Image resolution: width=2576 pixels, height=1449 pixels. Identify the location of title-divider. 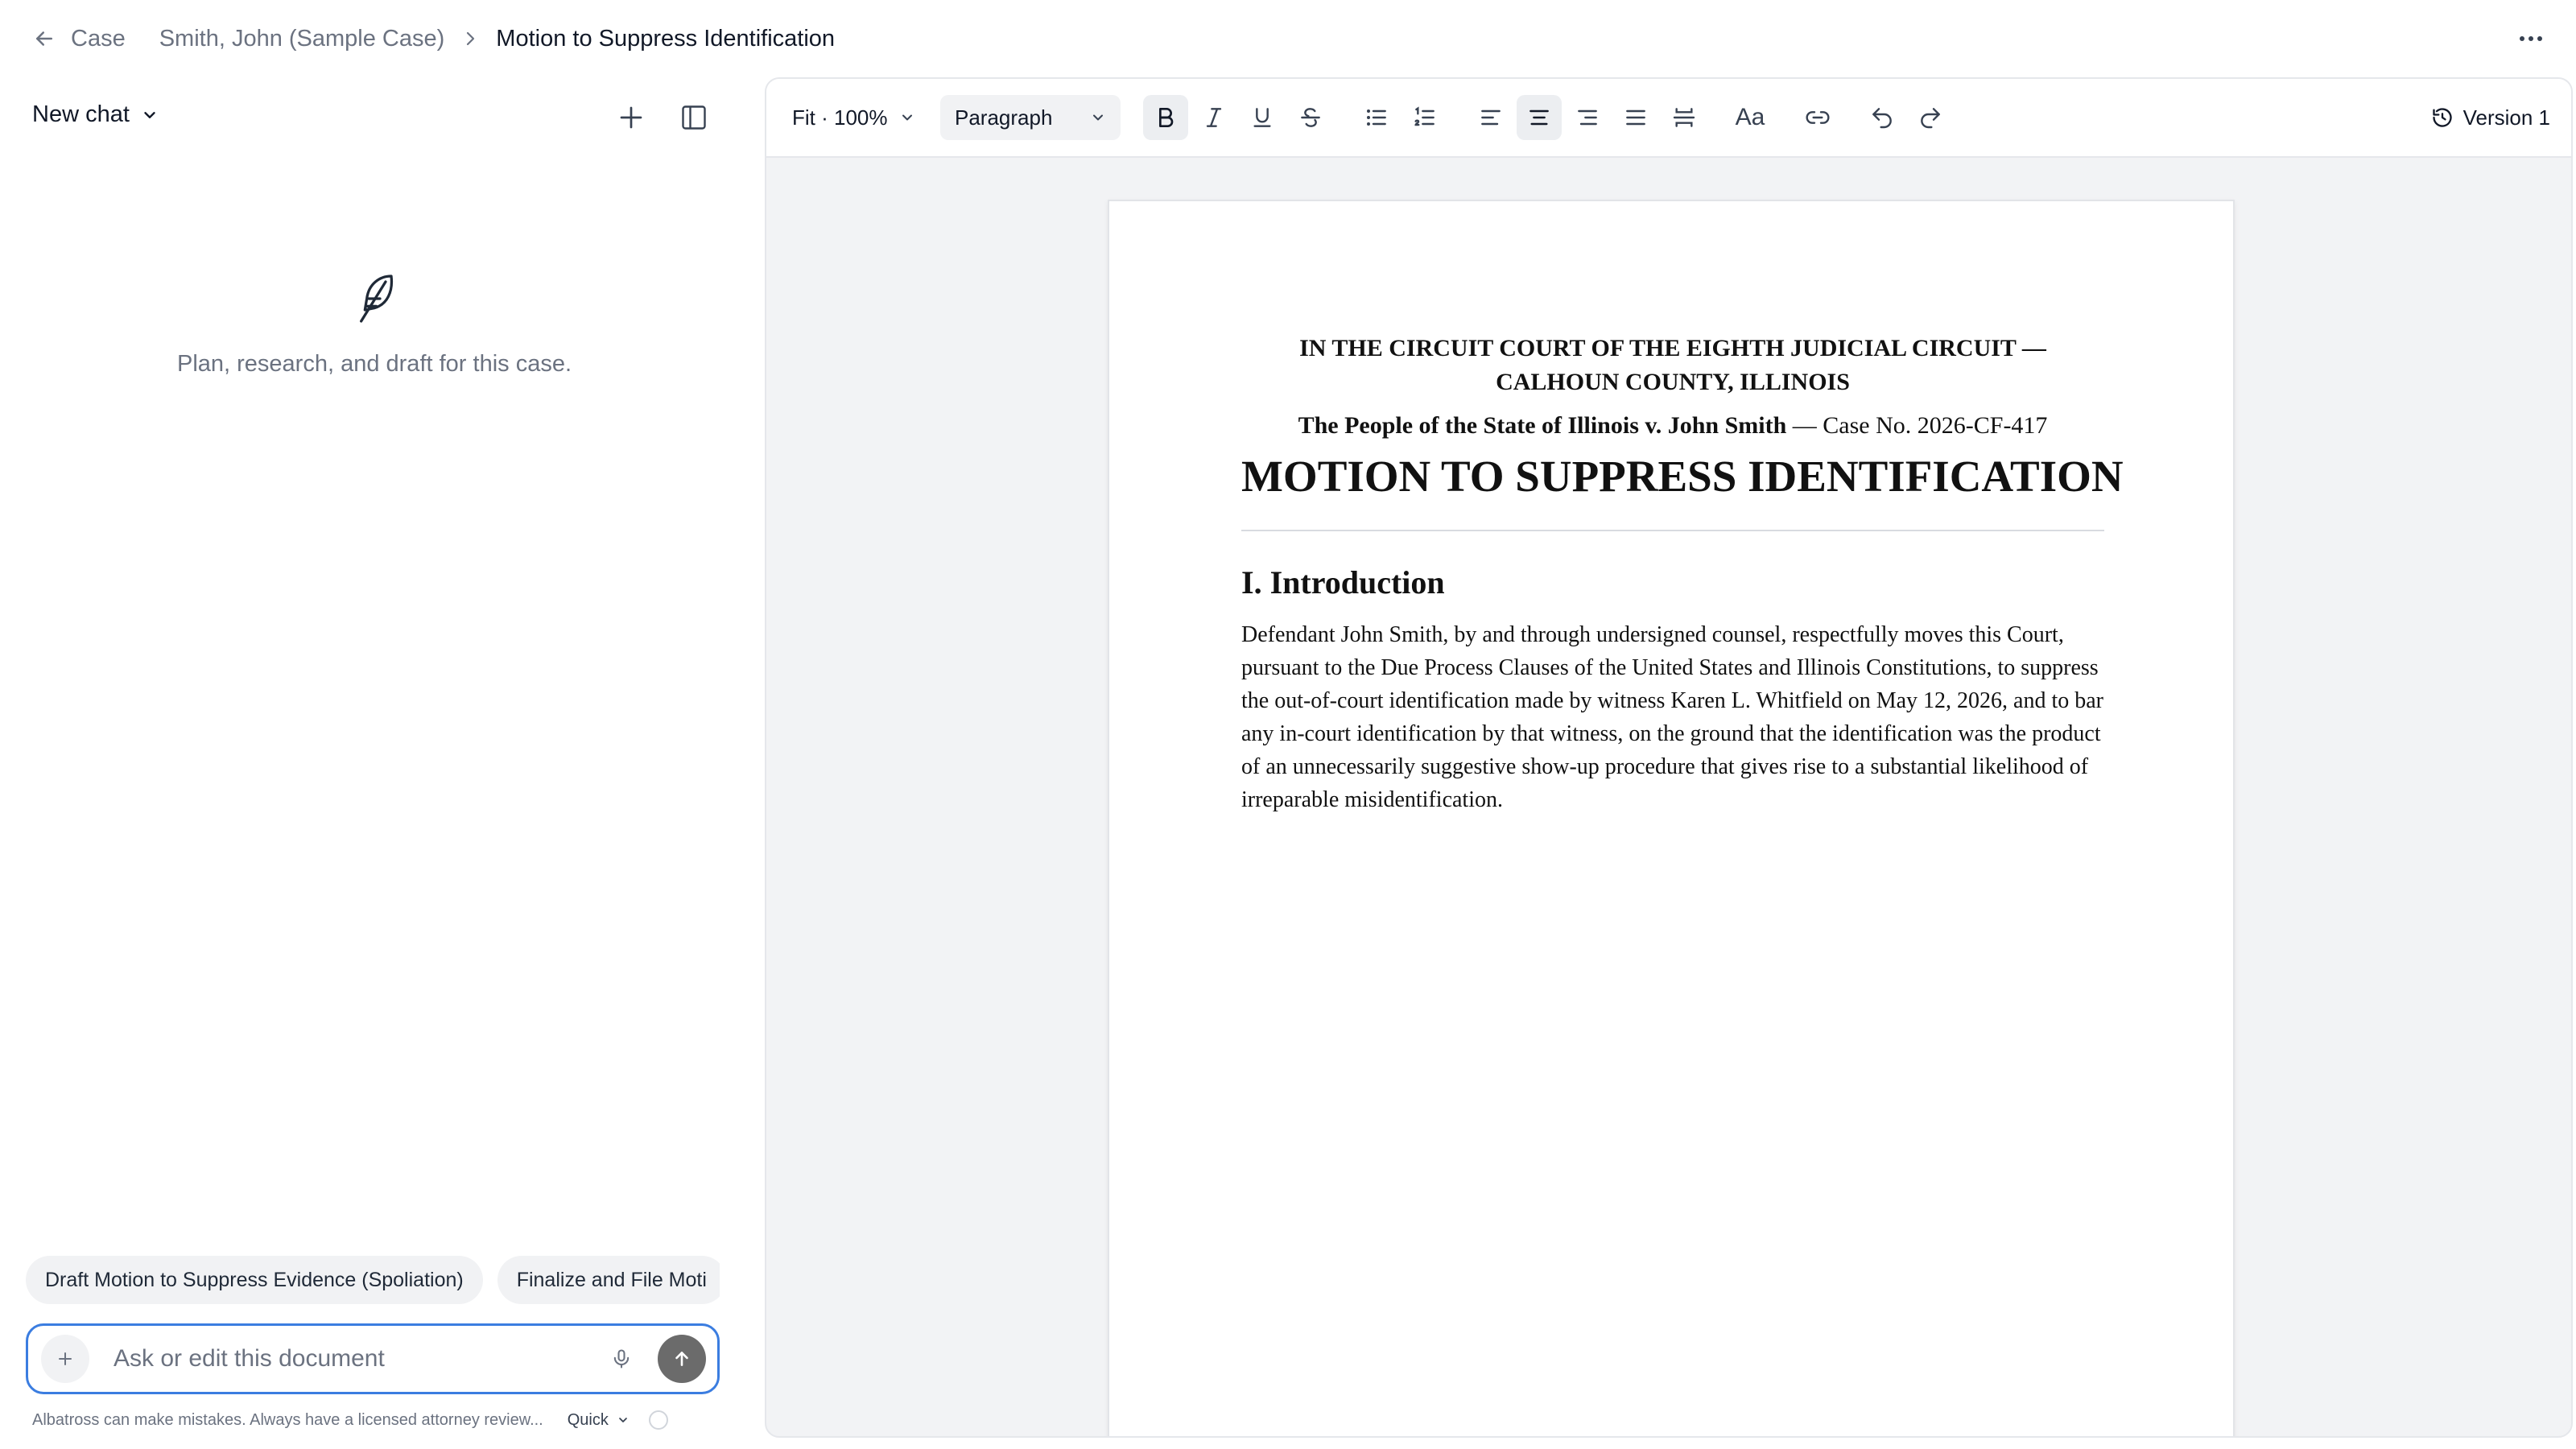
(1672, 530).